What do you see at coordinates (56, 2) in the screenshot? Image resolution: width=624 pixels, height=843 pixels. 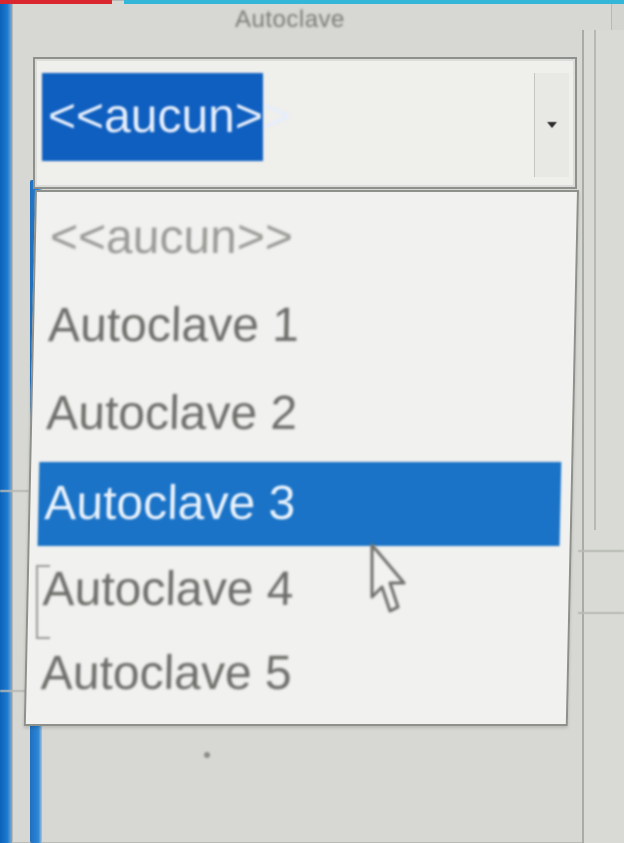 I see `title-bar-red-accent` at bounding box center [56, 2].